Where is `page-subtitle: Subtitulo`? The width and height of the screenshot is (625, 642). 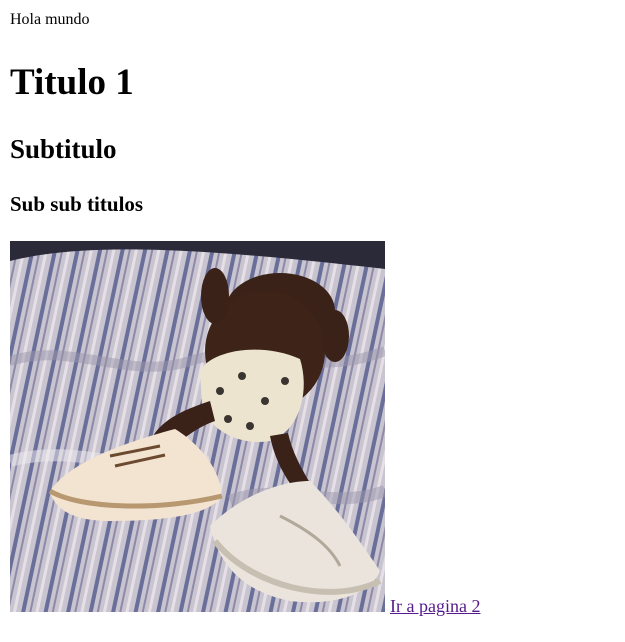 page-subtitle: Subtitulo is located at coordinates (63, 149).